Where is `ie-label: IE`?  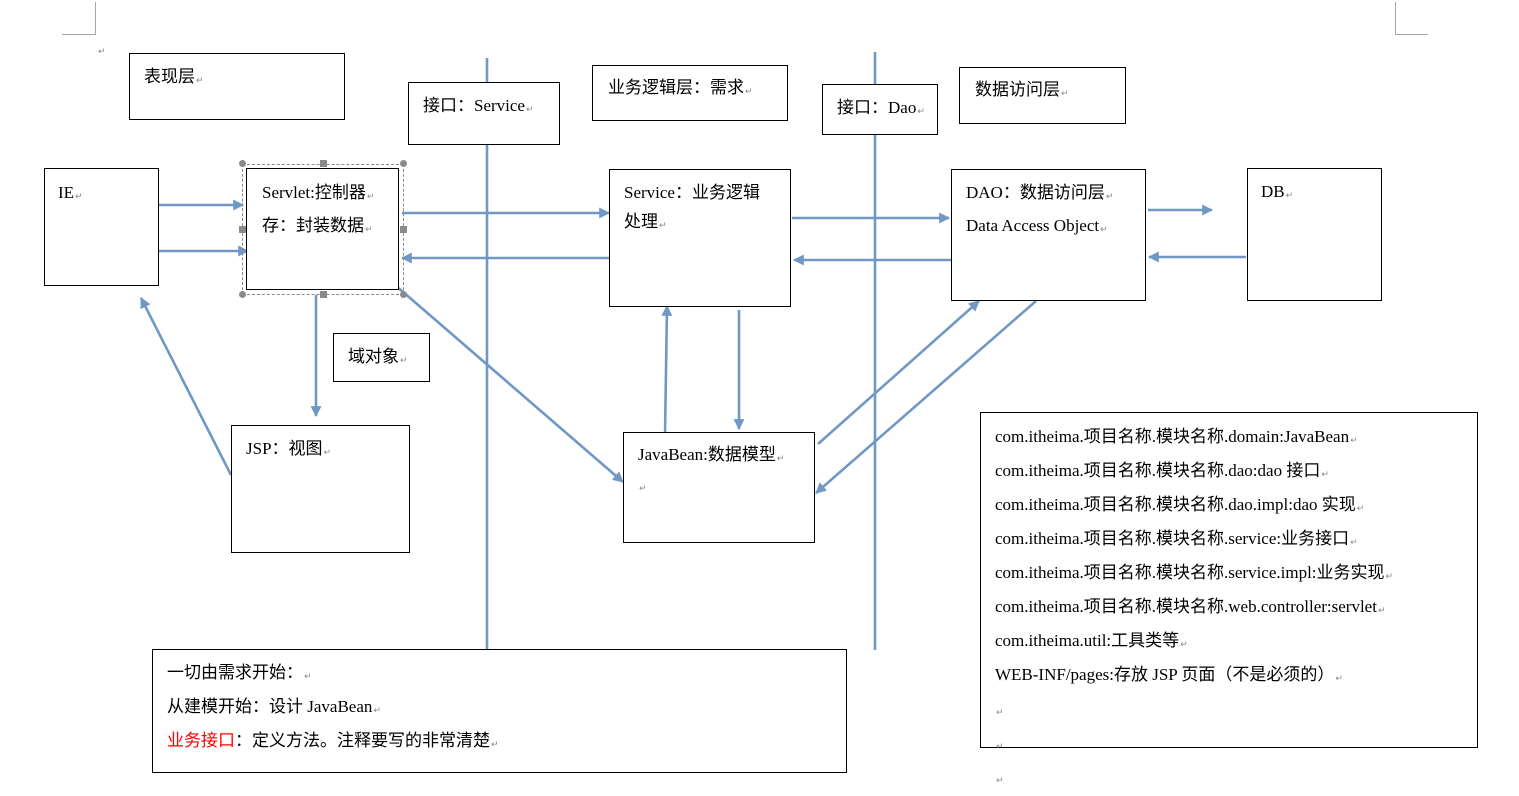
ie-label: IE is located at coordinates (66, 192).